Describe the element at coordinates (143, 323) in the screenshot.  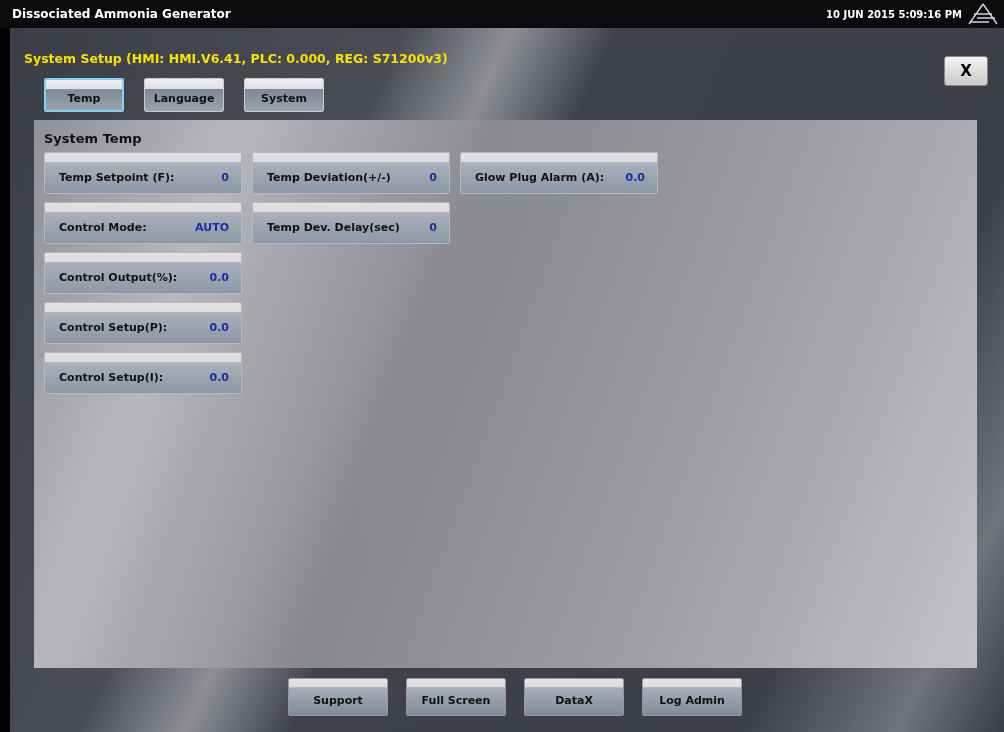
I see `setting-button: Control Setup(P): 0.0` at that location.